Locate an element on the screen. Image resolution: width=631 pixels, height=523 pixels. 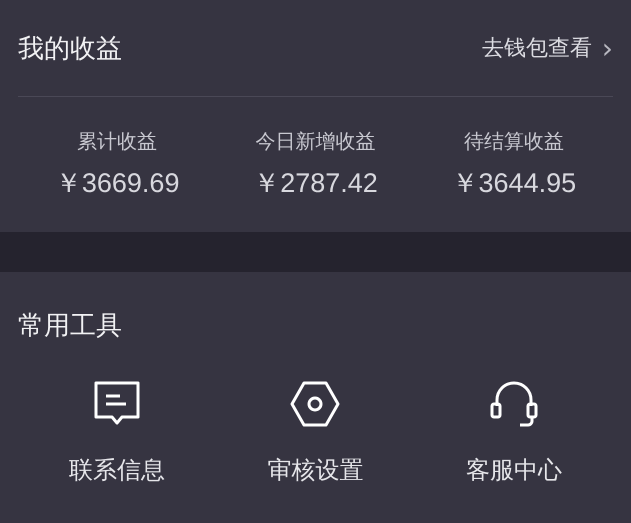
section-title: 常用工具 is located at coordinates (70, 326).